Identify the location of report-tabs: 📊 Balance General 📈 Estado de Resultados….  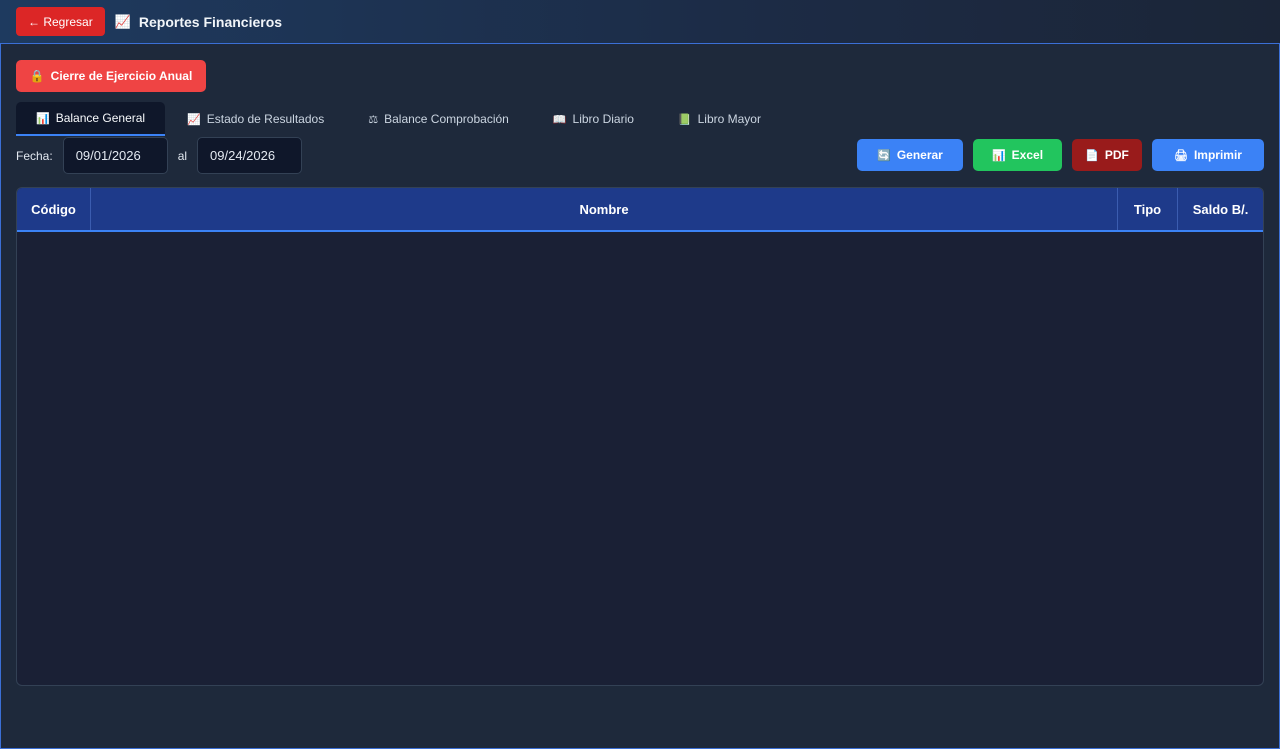
(399, 119).